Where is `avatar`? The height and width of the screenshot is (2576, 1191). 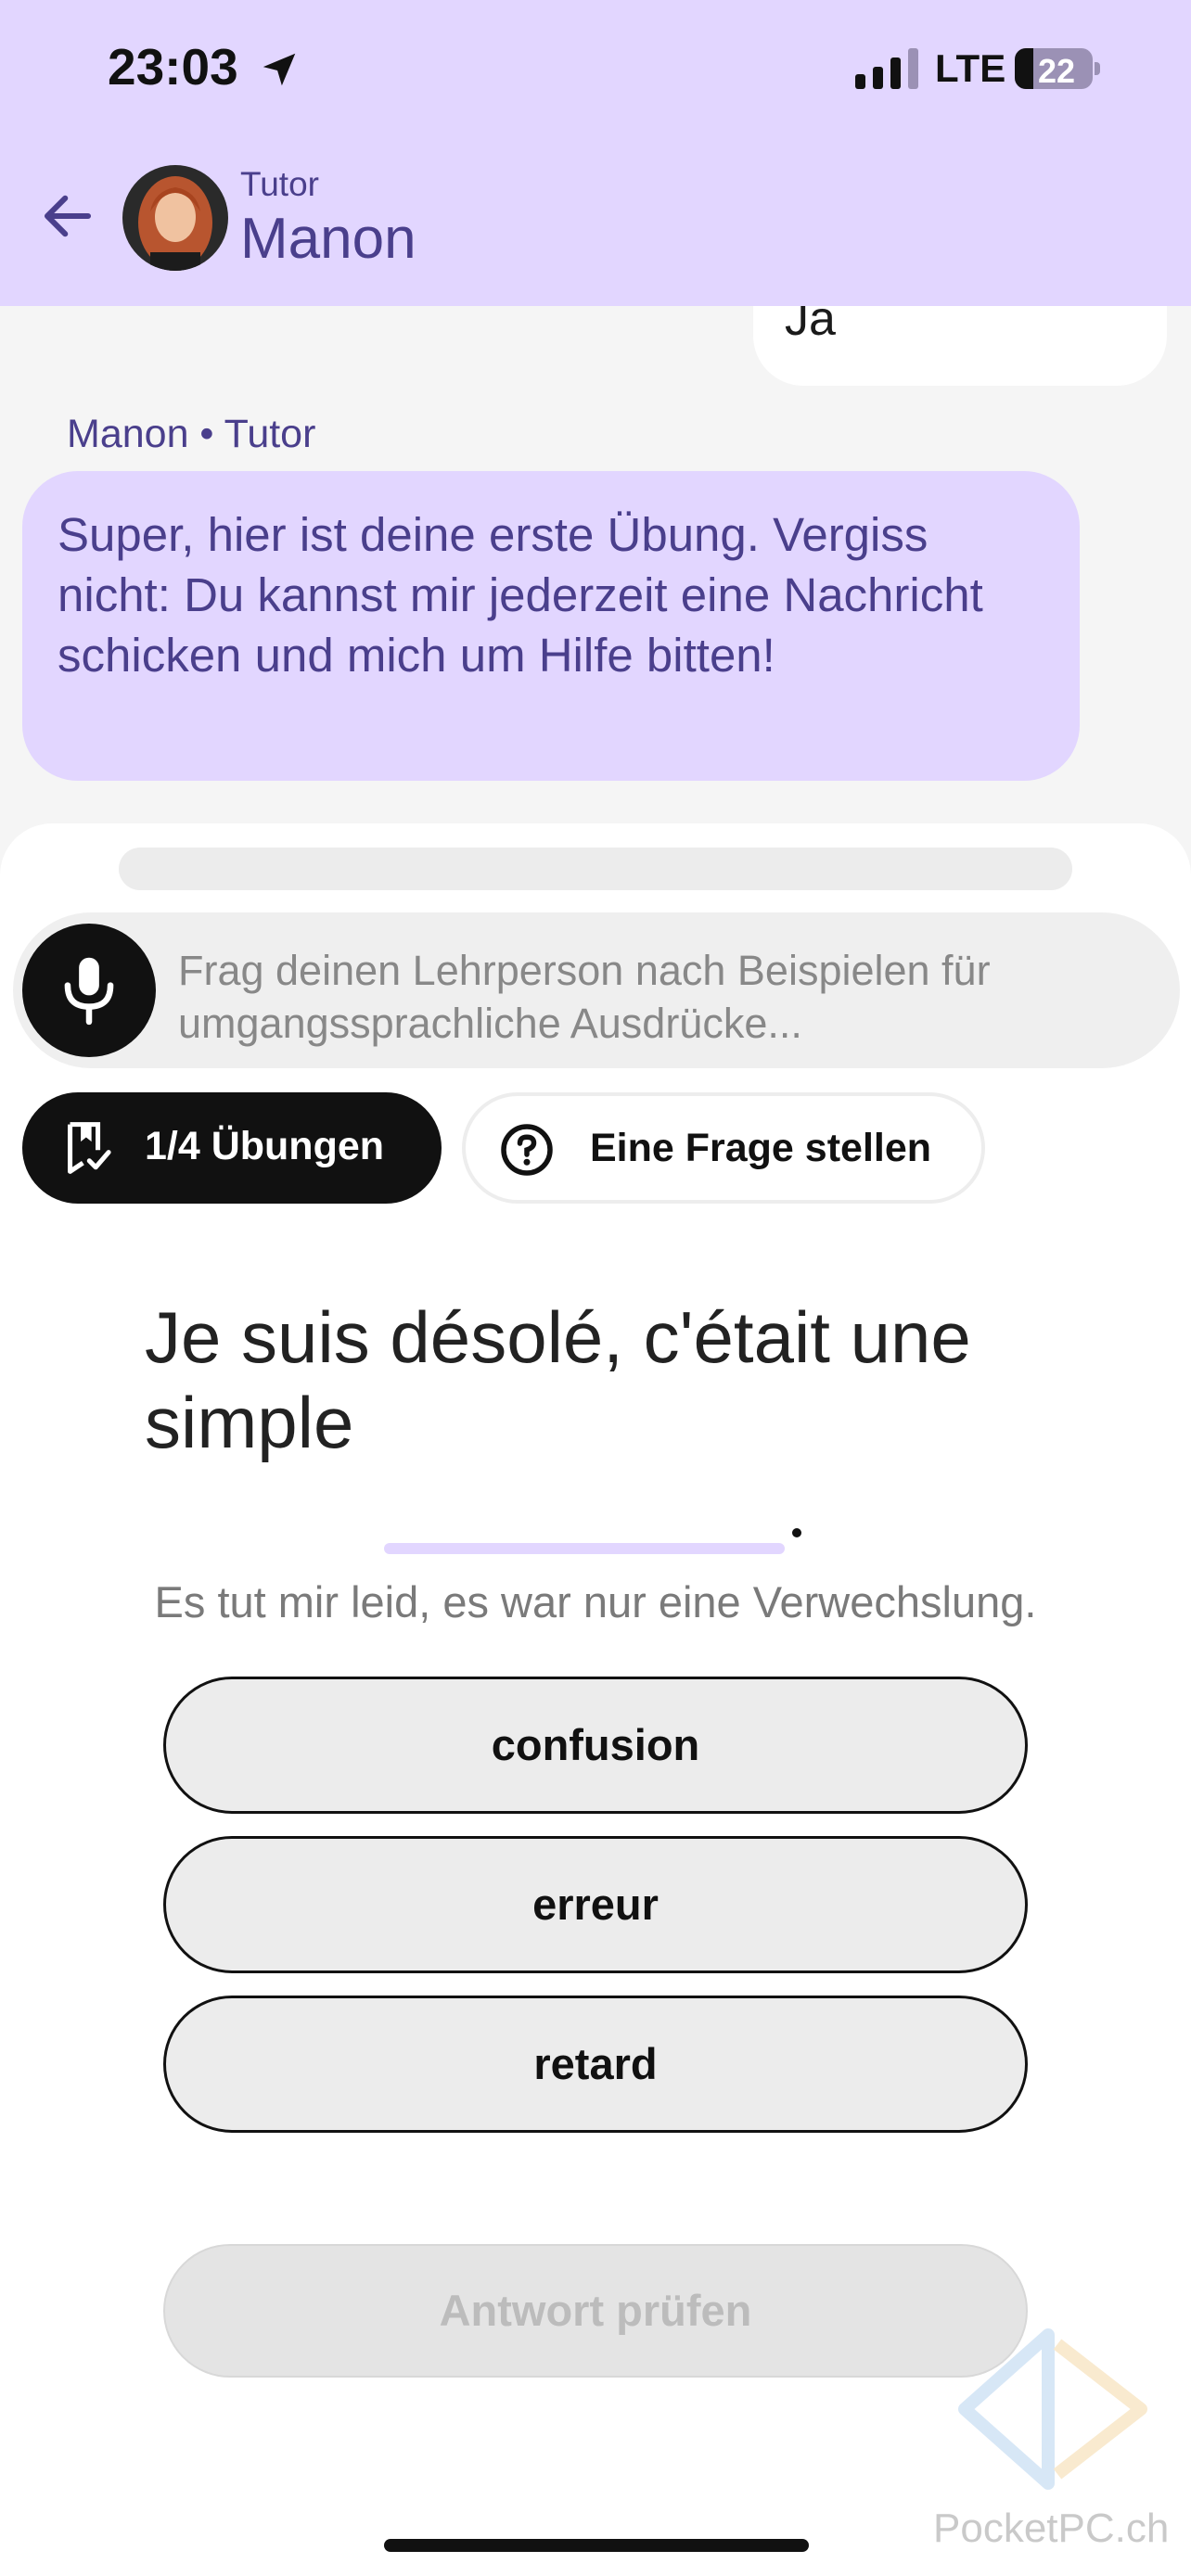 avatar is located at coordinates (175, 218).